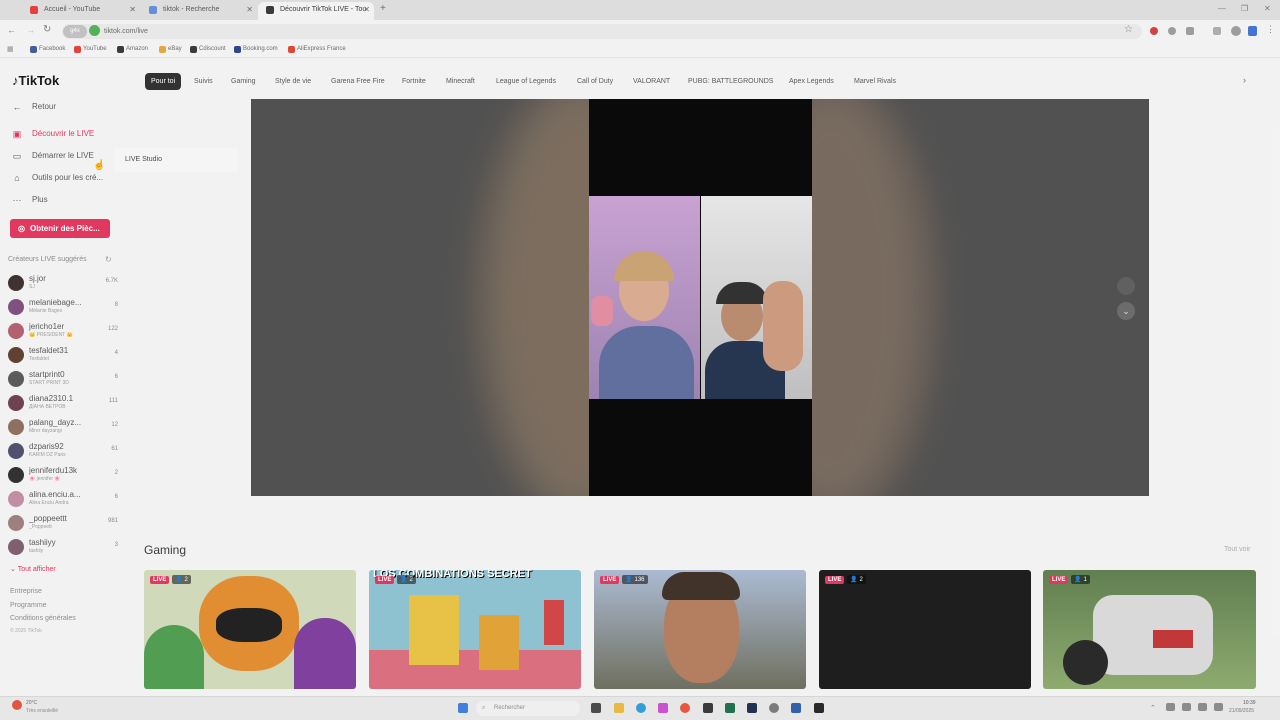 This screenshot has height=720, width=1280. Describe the element at coordinates (293, 81) in the screenshot. I see `category-tab: Style de vie` at that location.